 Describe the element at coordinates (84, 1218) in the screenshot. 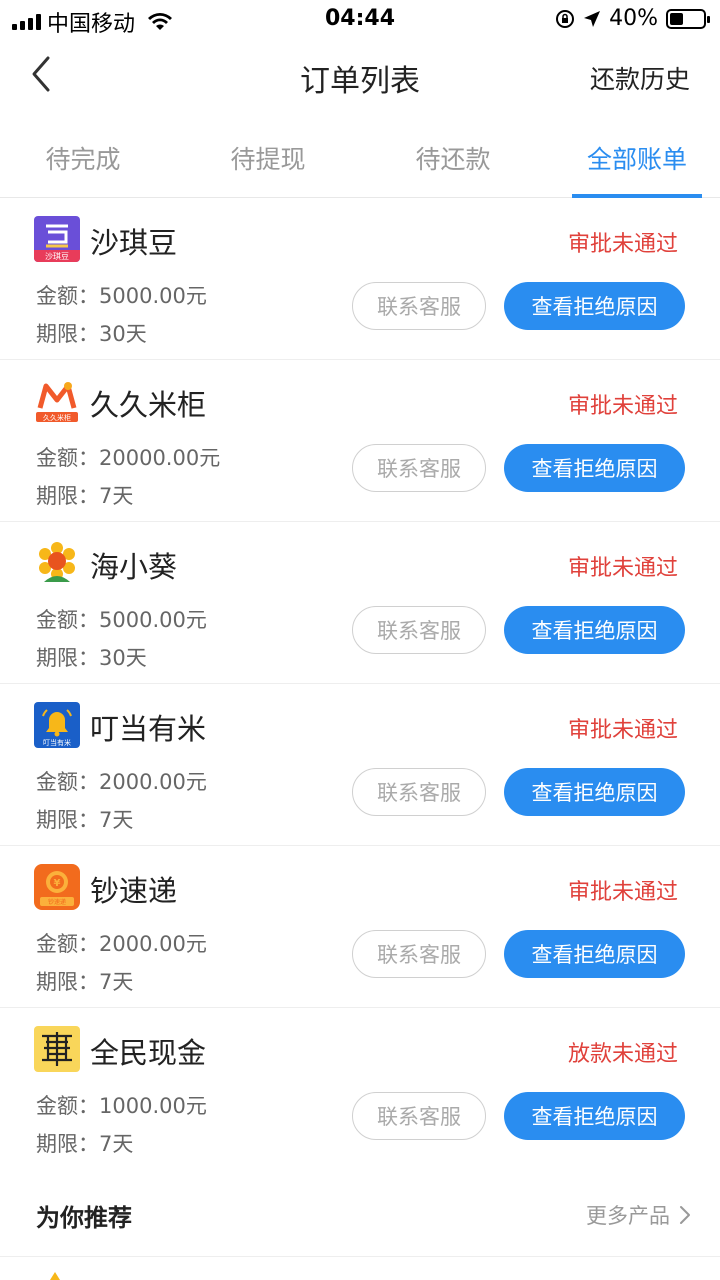

I see `recommend-title: 为你推荐` at that location.